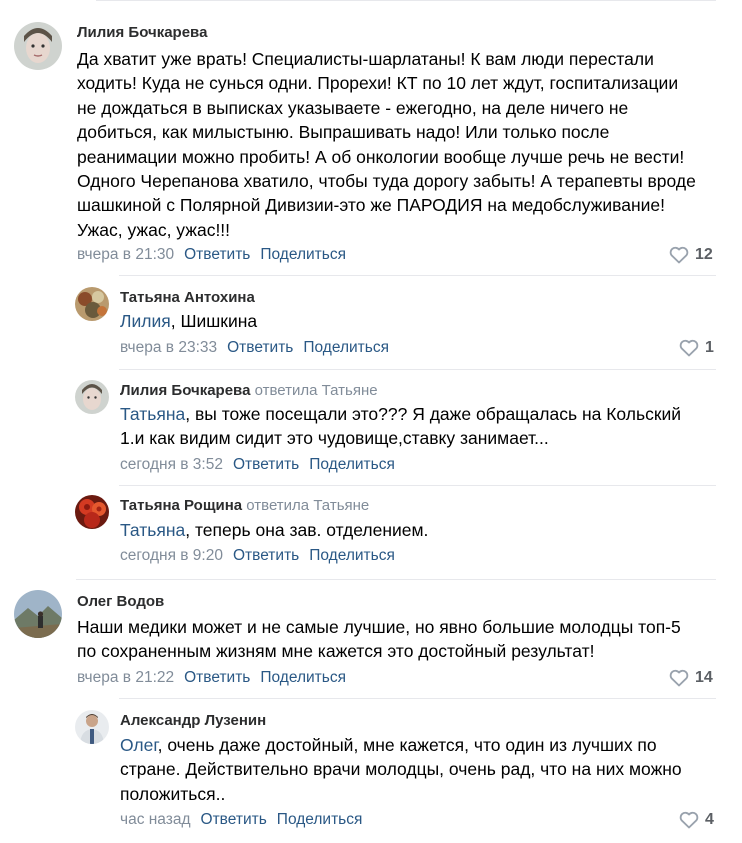  What do you see at coordinates (139, 745) in the screenshot?
I see `mention-link: Олег` at bounding box center [139, 745].